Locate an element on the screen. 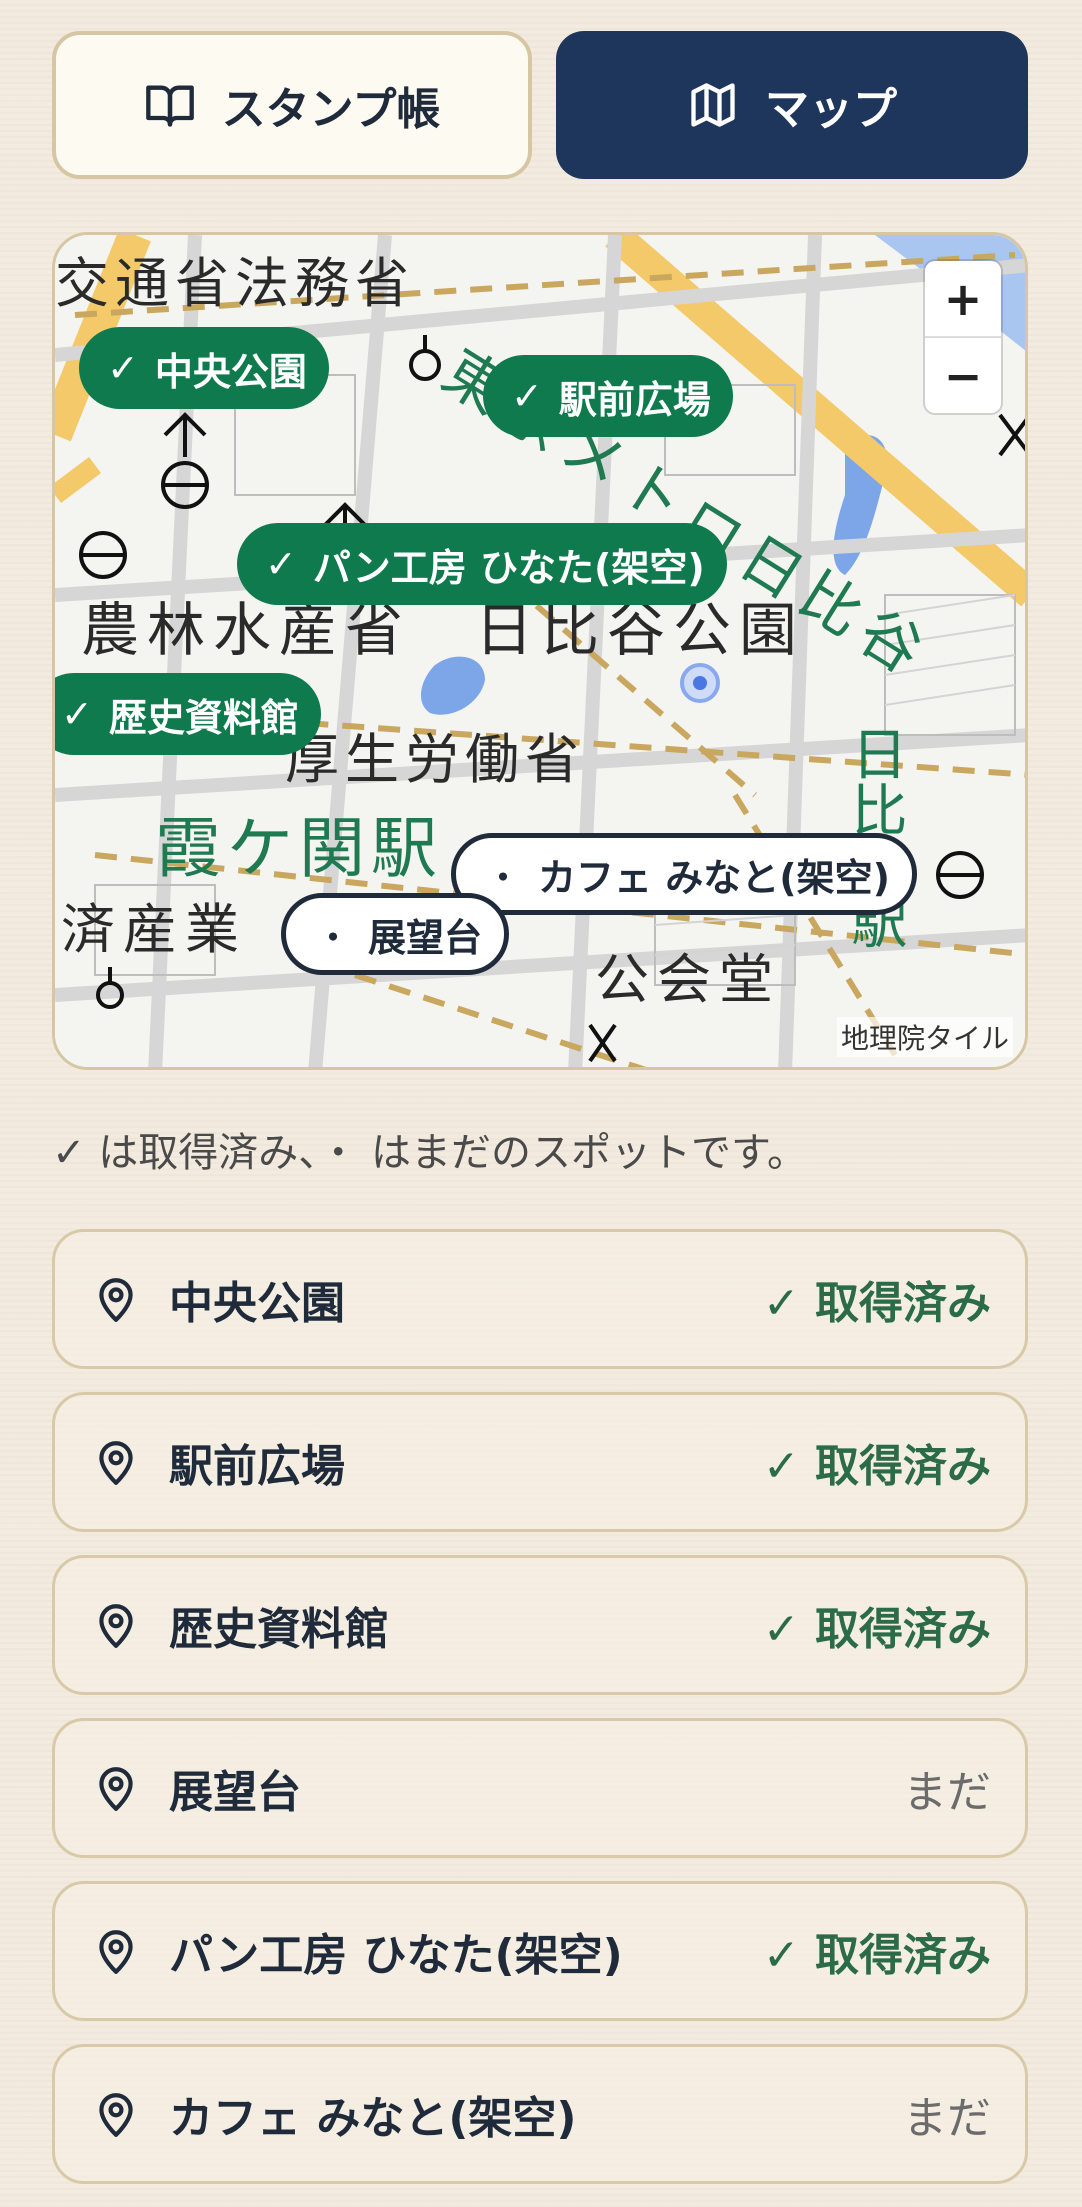  map-label-public-hall: 公会堂 is located at coordinates (688, 979).